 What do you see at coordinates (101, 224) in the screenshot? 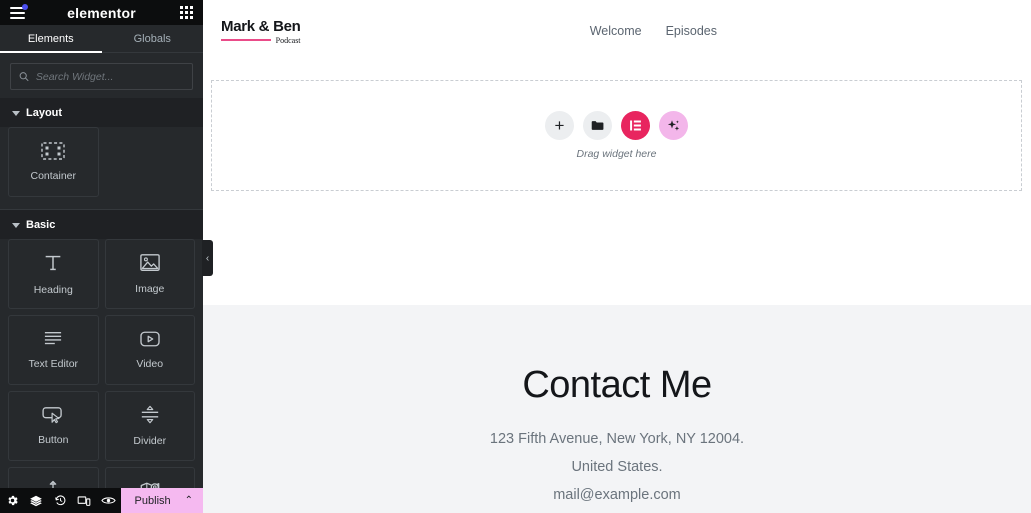
I see `section-header-basic: Basic` at bounding box center [101, 224].